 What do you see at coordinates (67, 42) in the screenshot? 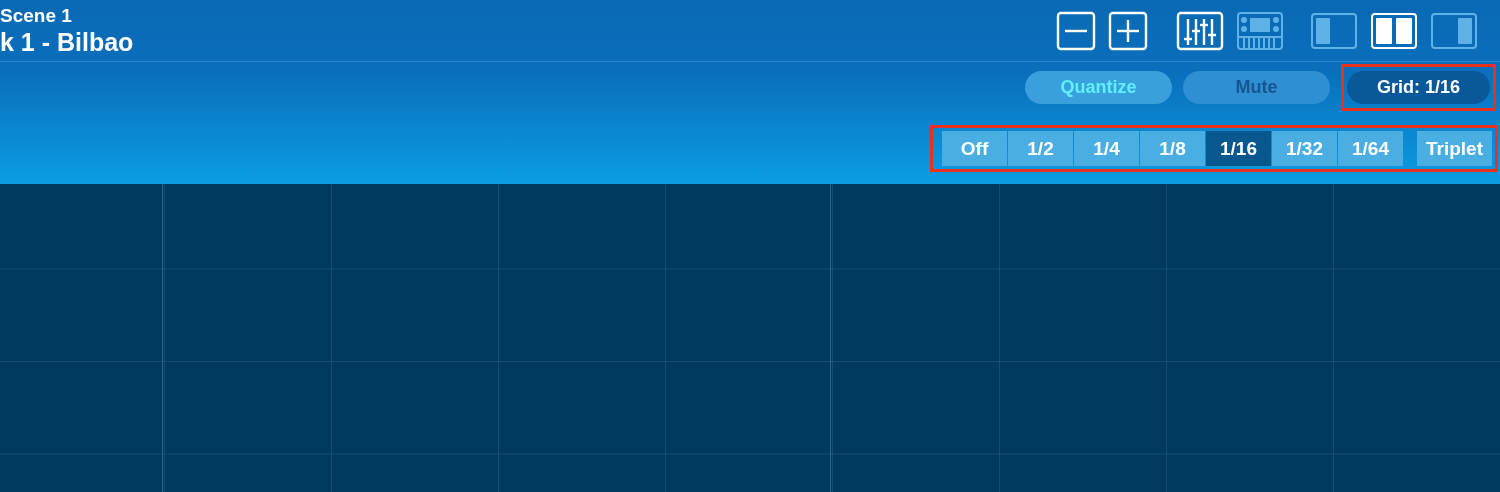
I see `track-title: k 1 - Bilbao` at bounding box center [67, 42].